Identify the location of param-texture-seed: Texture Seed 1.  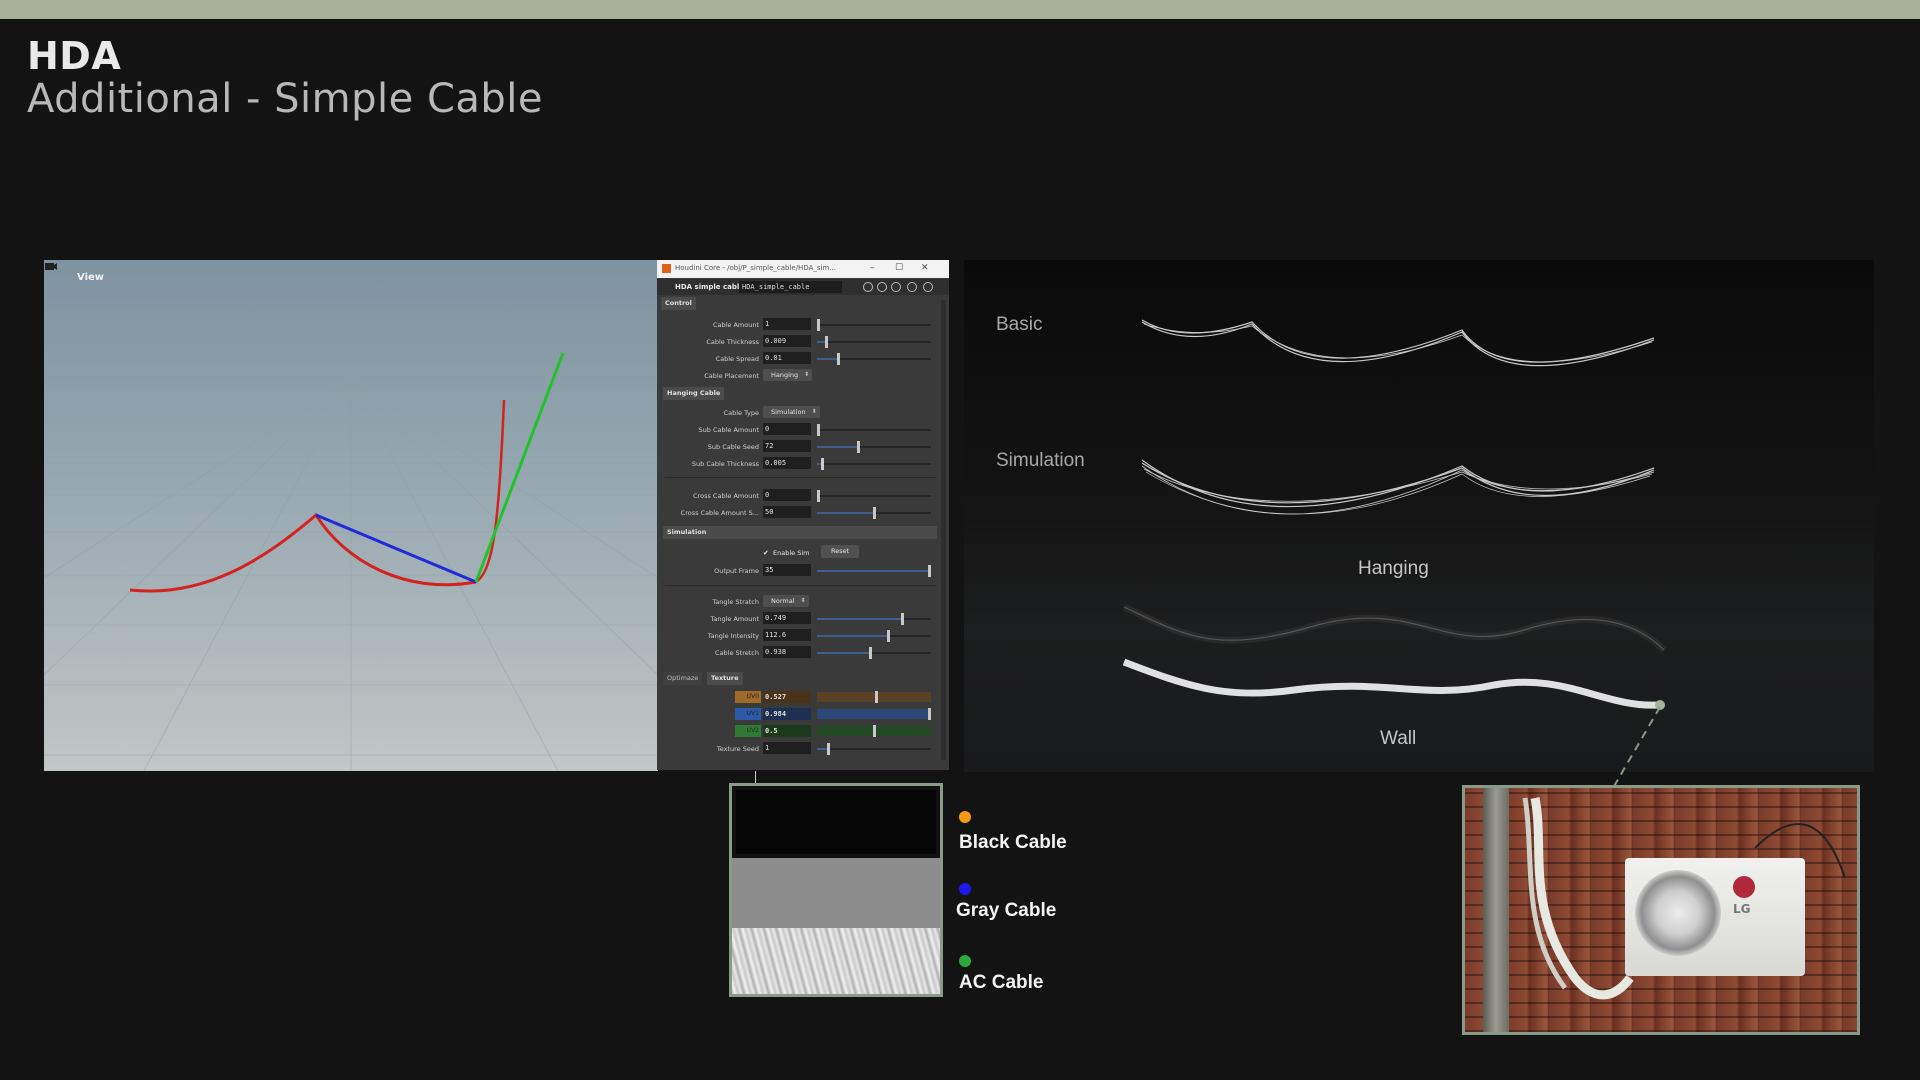
(803, 748).